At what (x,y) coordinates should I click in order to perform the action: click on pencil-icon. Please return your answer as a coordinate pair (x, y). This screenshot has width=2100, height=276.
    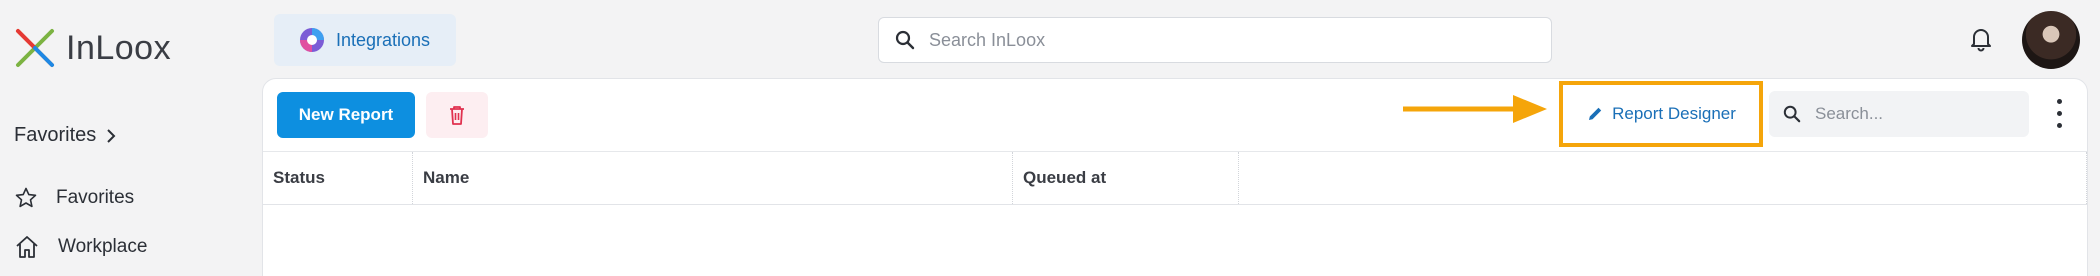
    Looking at the image, I should click on (1595, 113).